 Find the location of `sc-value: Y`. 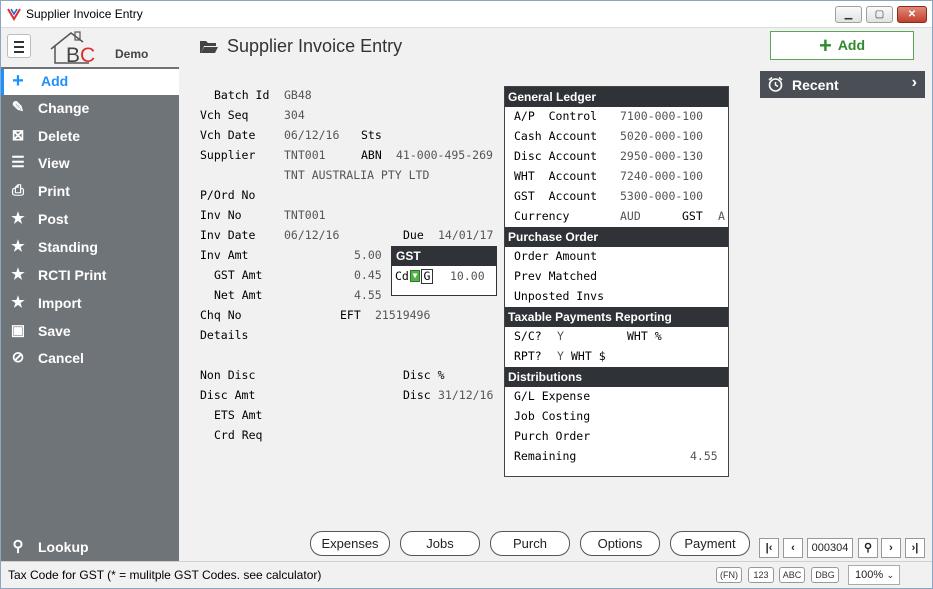

sc-value: Y is located at coordinates (560, 336).